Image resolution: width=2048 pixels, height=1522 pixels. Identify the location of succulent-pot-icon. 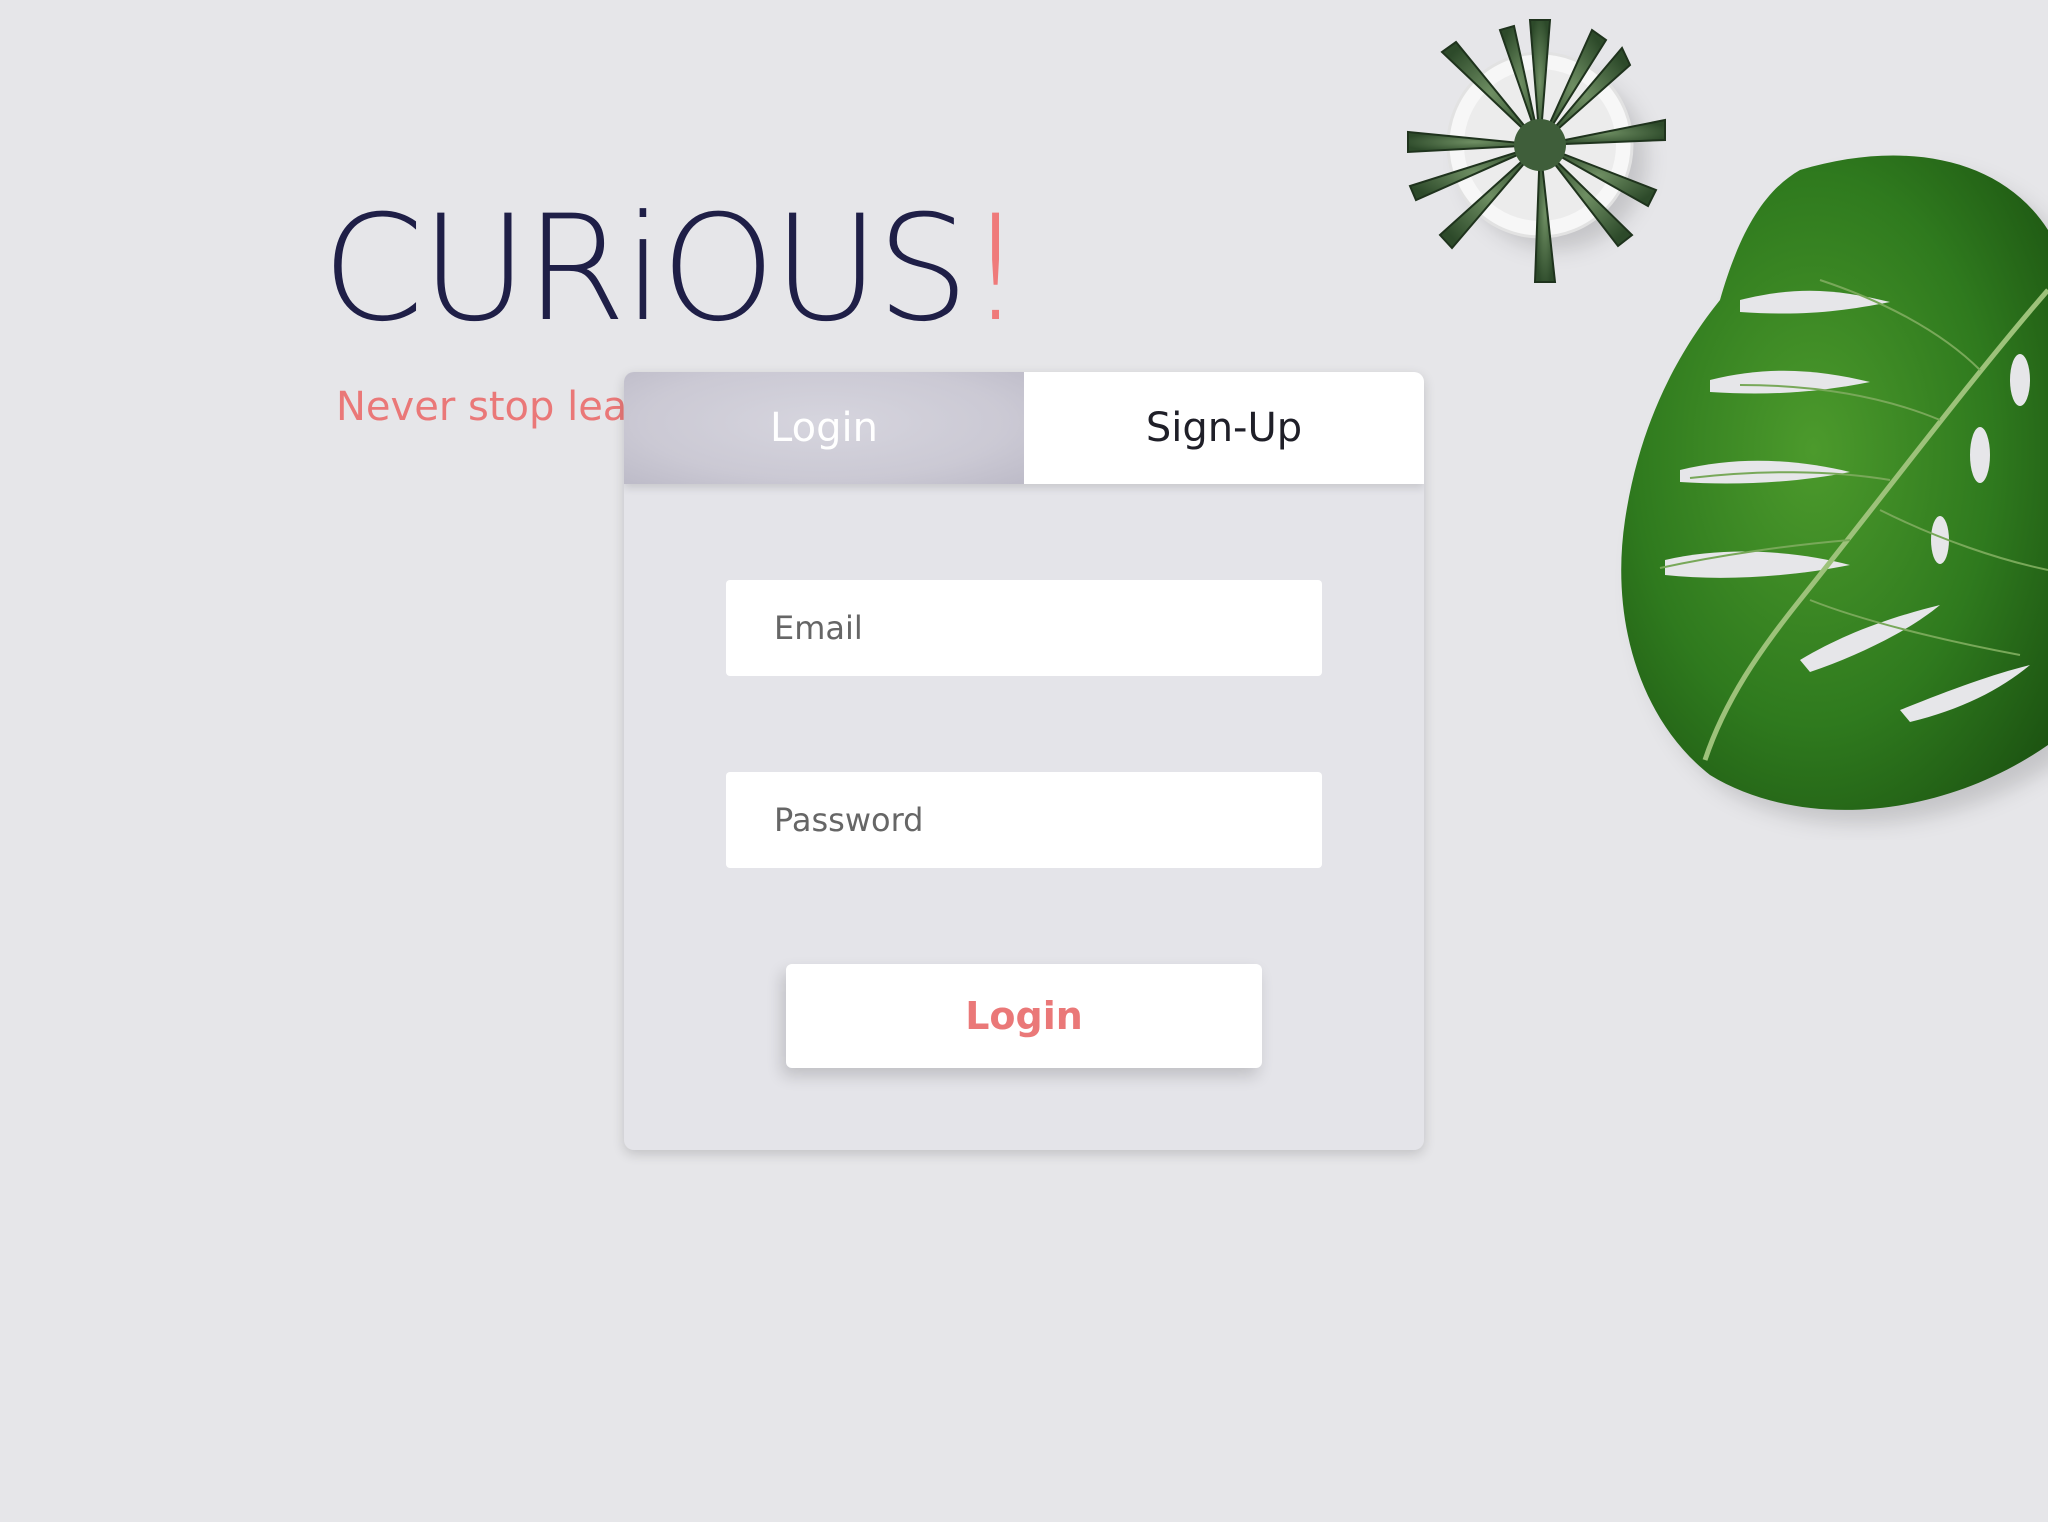
(1536, 151).